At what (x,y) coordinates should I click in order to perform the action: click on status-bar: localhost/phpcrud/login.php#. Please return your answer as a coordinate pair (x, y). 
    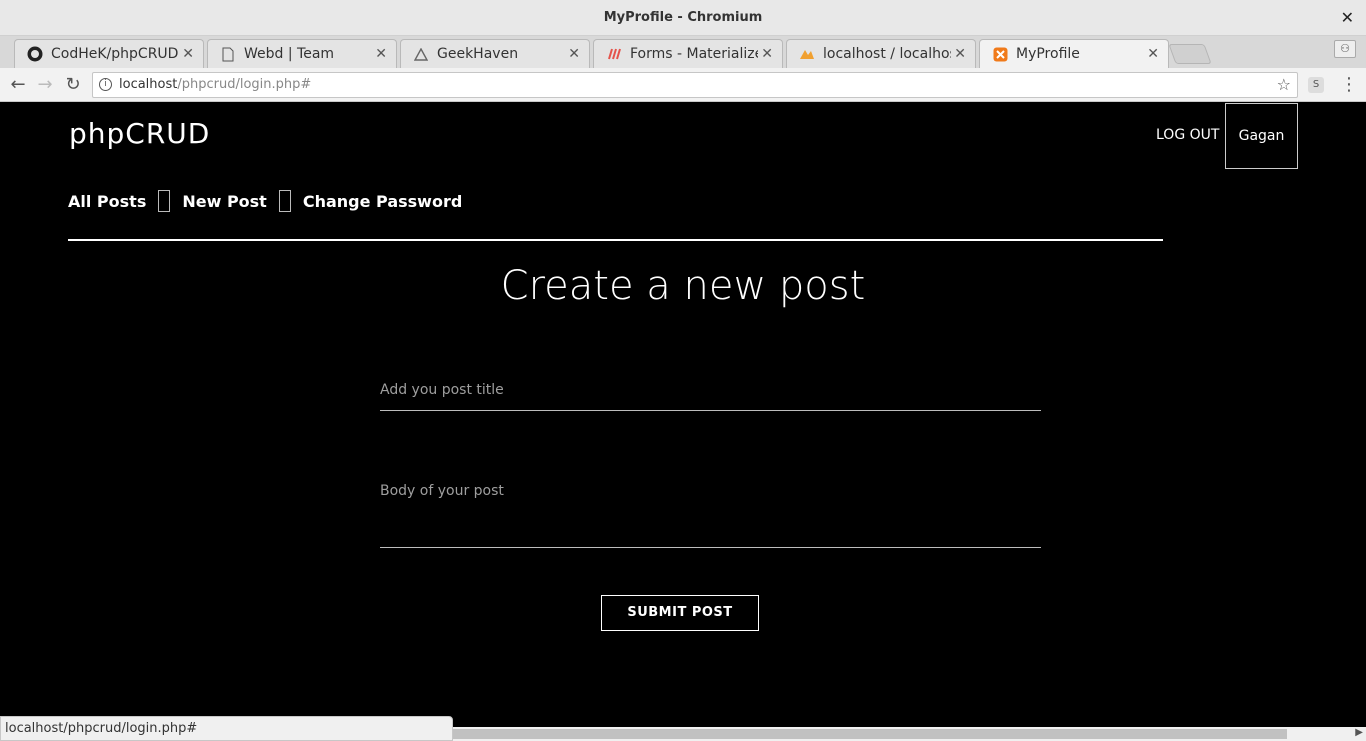
    Looking at the image, I should click on (226, 728).